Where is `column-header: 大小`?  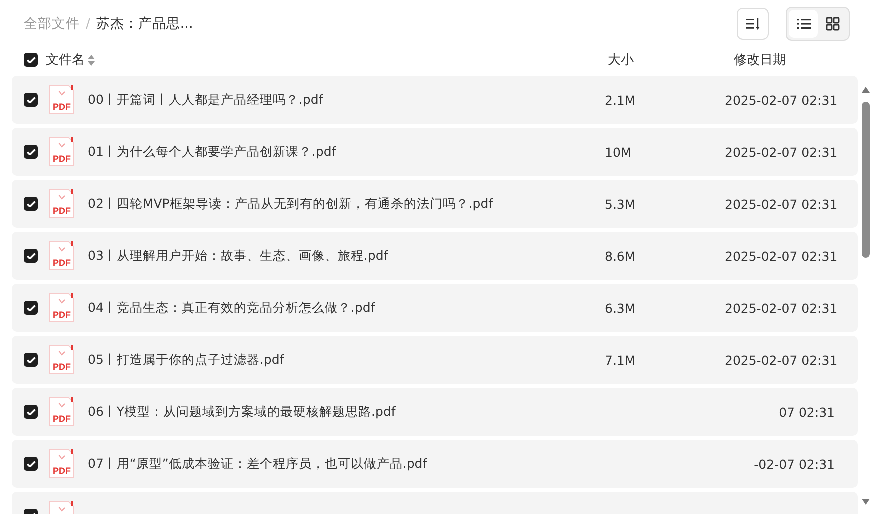 column-header: 大小 is located at coordinates (621, 60).